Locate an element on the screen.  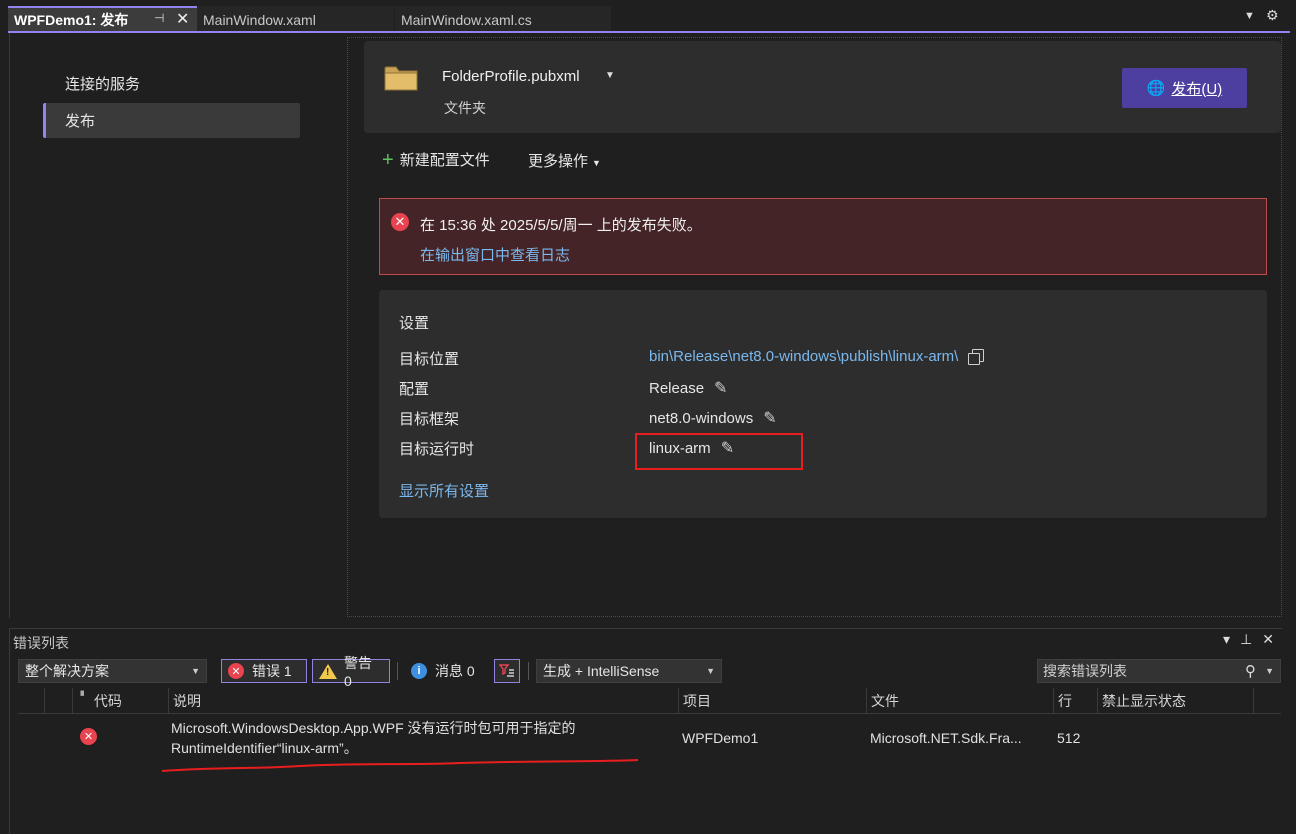
error-grid-header: ▝ 代码 说明 项目 文件 行 禁止显示状态 is located at coordinates (649, 701).